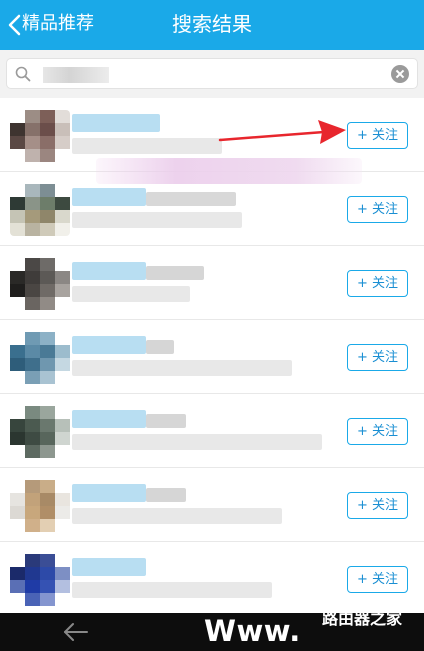 This screenshot has width=424, height=651. Describe the element at coordinates (23, 74) in the screenshot. I see `search-icon` at that location.